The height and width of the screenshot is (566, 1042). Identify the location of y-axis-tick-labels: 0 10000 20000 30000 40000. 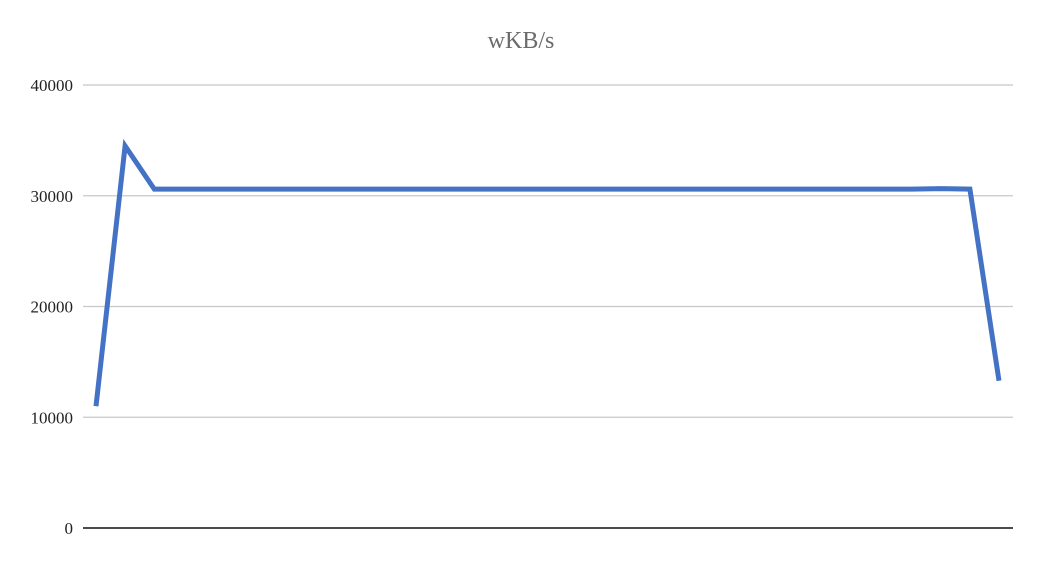
(52, 307).